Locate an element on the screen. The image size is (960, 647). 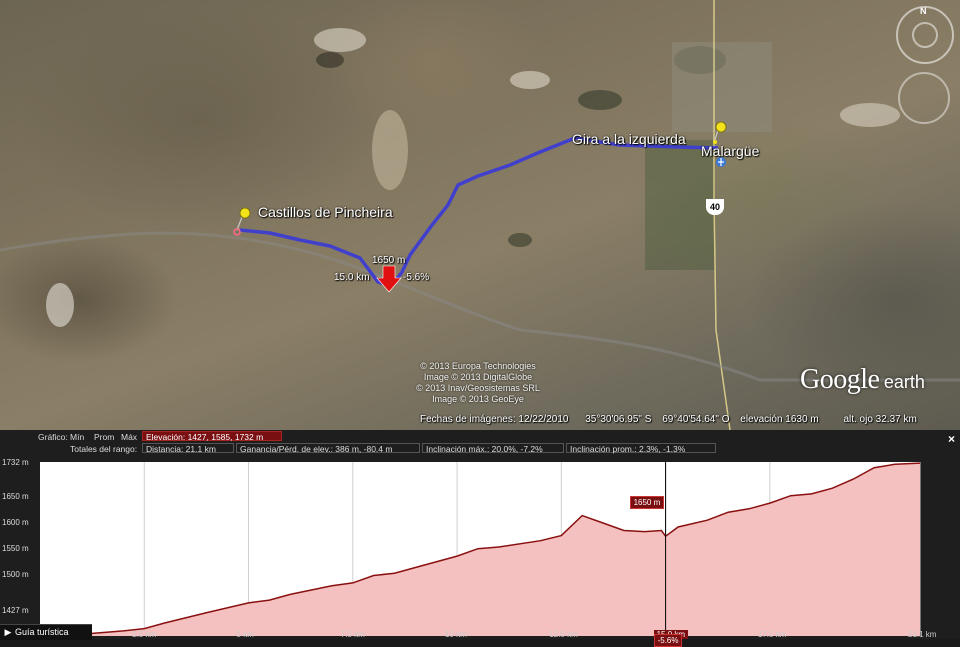
chart-min: Mín is located at coordinates (77, 437).